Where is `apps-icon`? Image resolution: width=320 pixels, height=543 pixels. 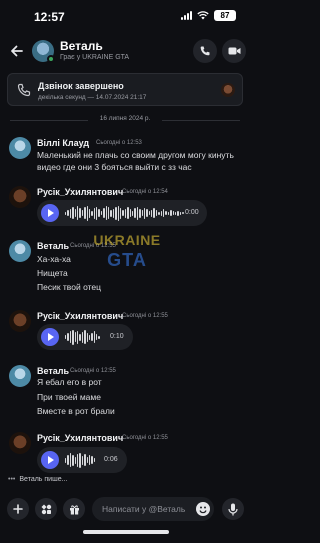
apps-icon is located at coordinates (46, 509).